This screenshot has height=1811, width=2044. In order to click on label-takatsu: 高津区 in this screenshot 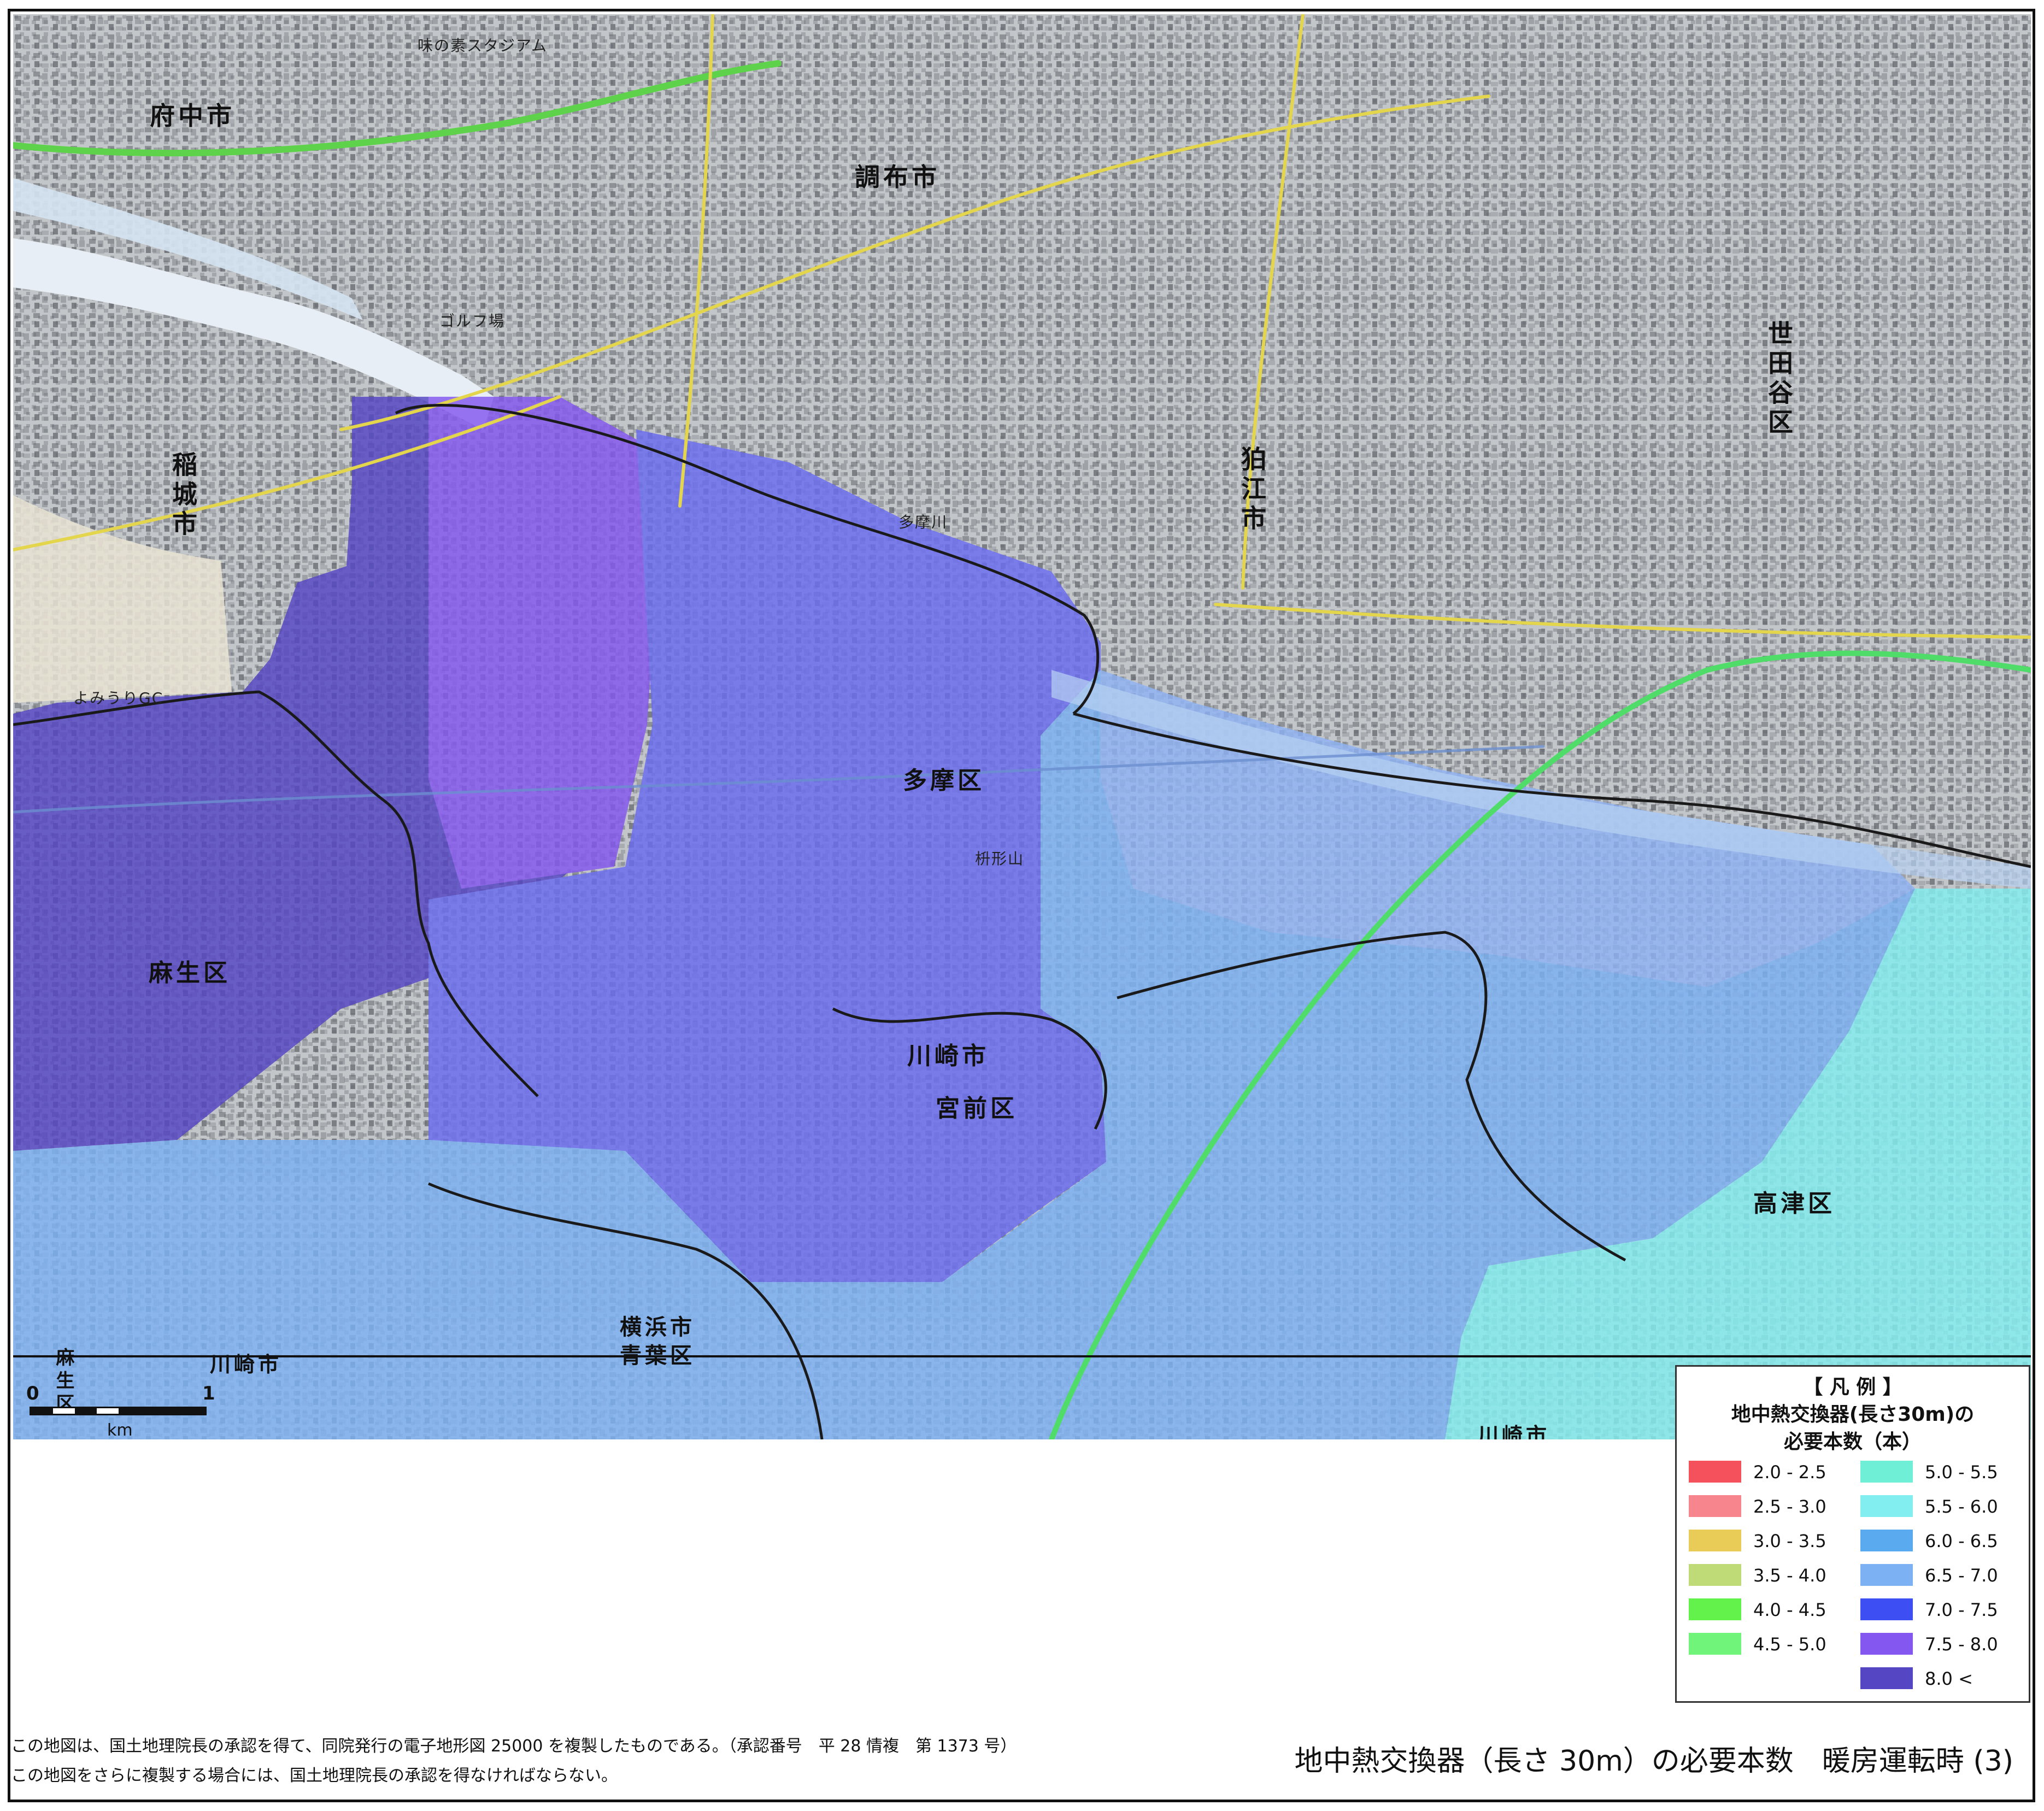, I will do `click(1794, 1204)`.